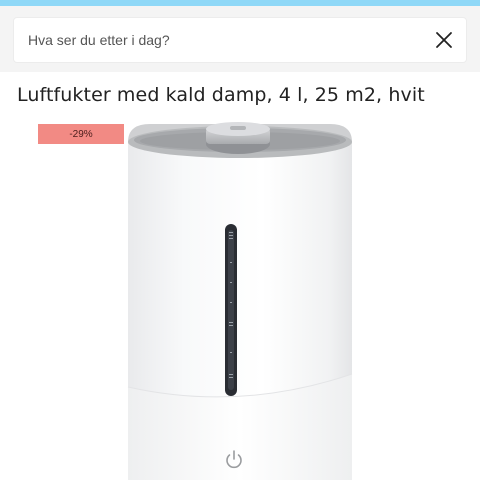 The height and width of the screenshot is (480, 480). I want to click on search-box, so click(240, 40).